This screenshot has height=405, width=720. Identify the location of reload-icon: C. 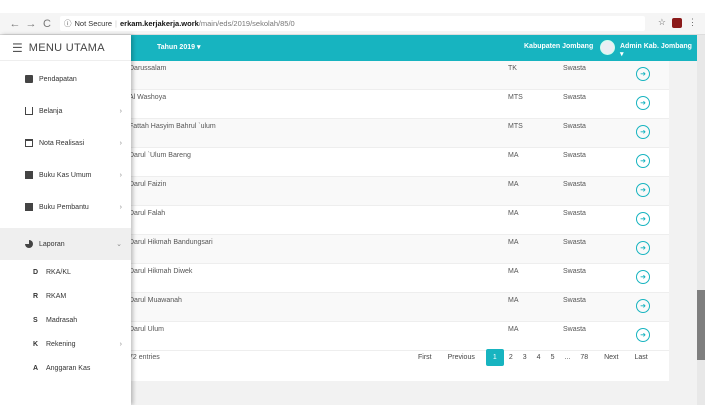
(47, 24).